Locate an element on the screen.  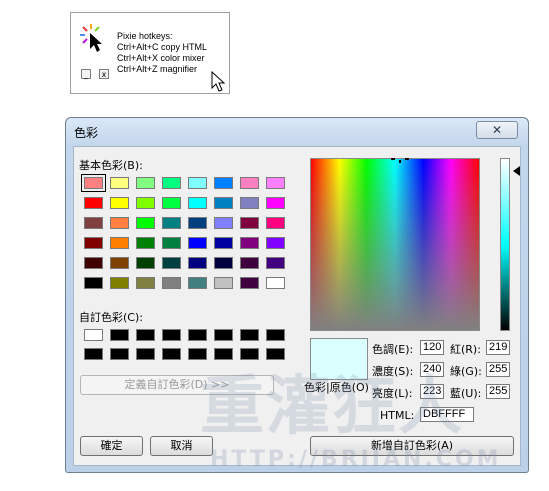
color-spectrum is located at coordinates (395, 244).